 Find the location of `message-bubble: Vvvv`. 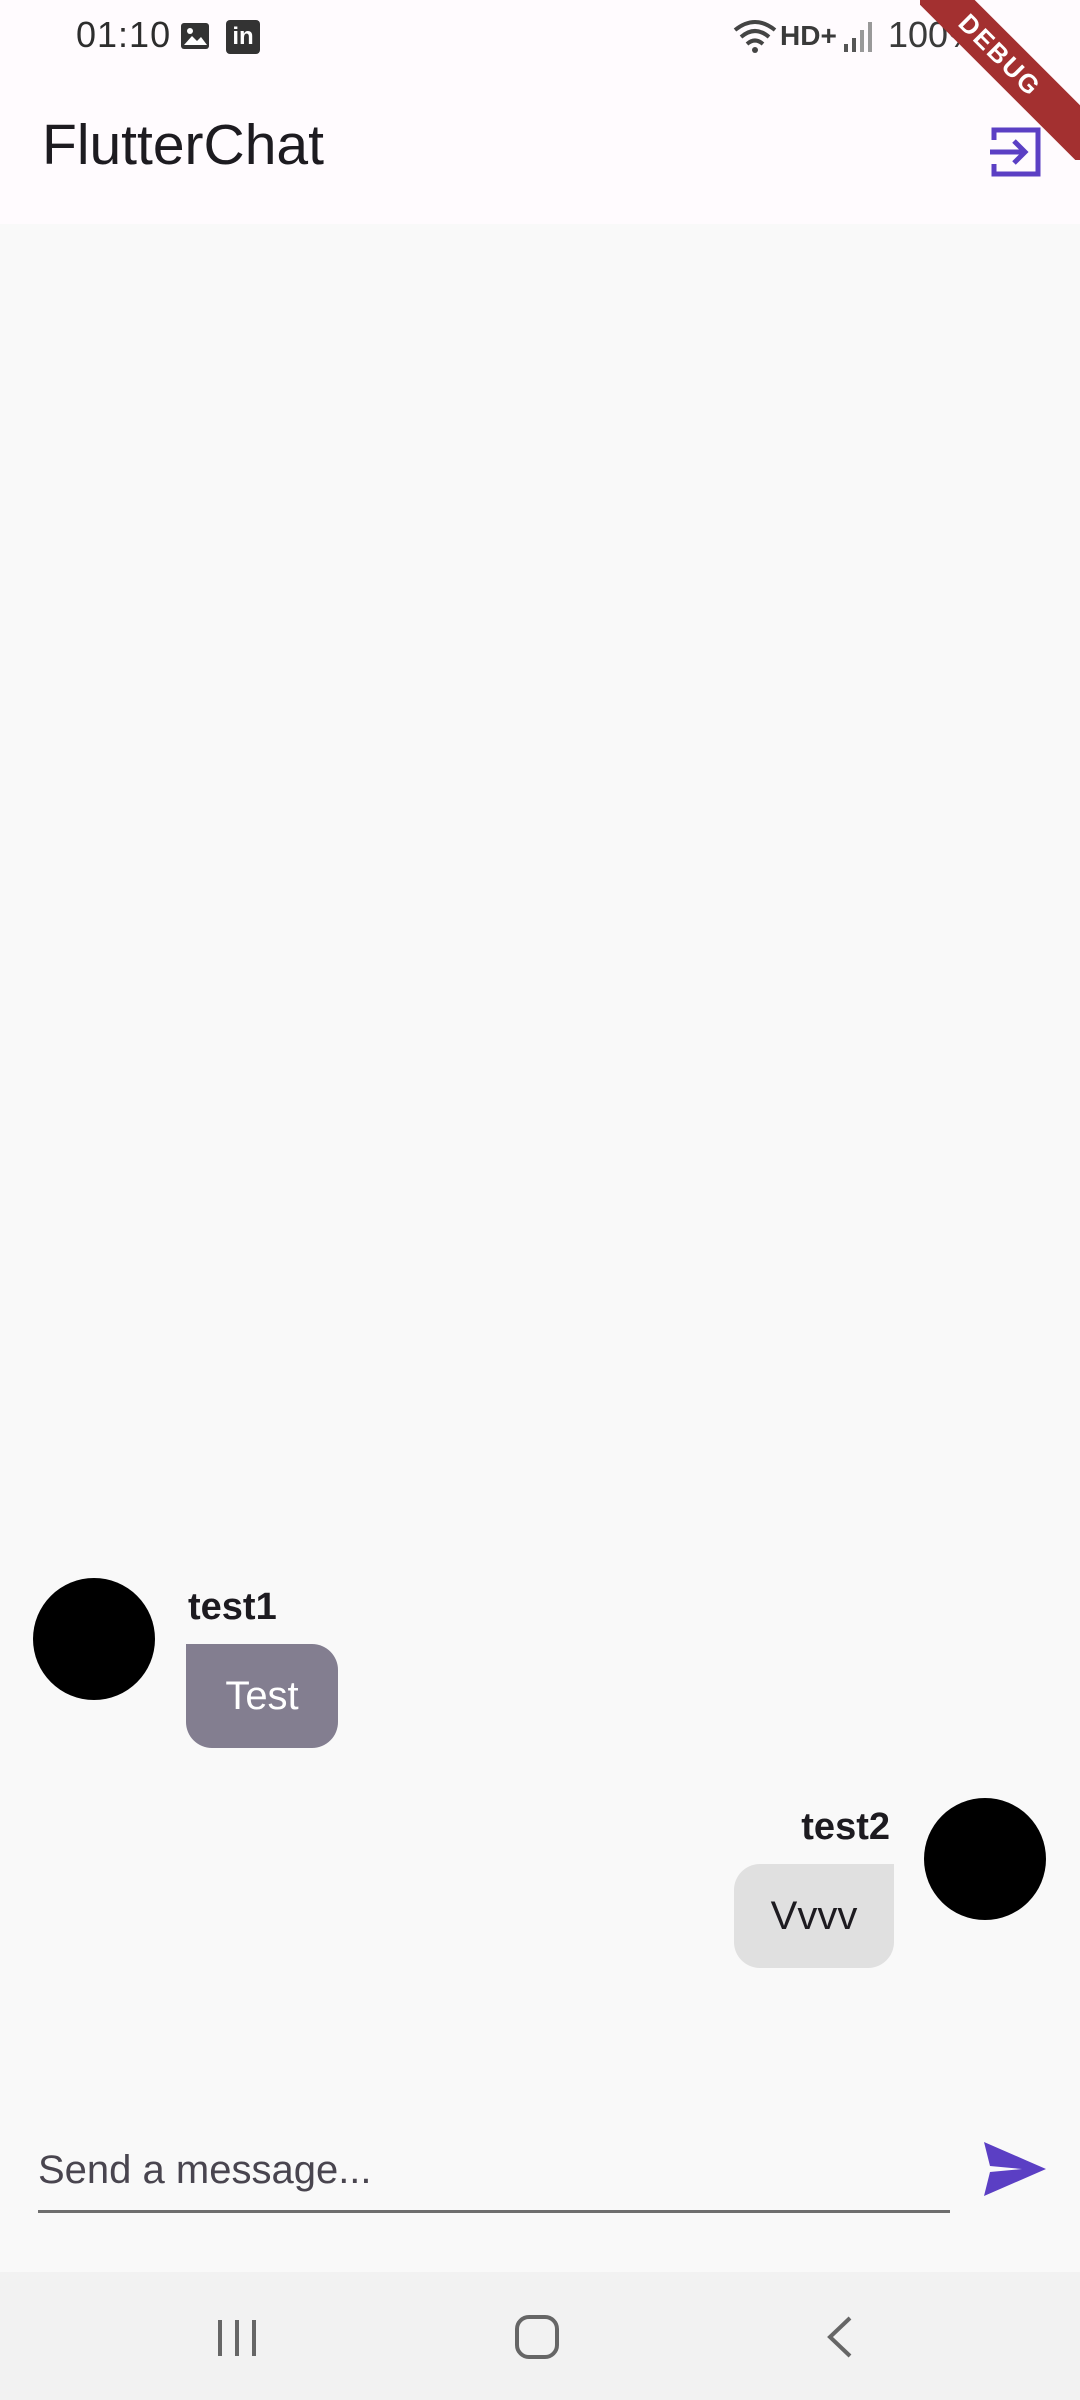

message-bubble: Vvvv is located at coordinates (814, 1916).